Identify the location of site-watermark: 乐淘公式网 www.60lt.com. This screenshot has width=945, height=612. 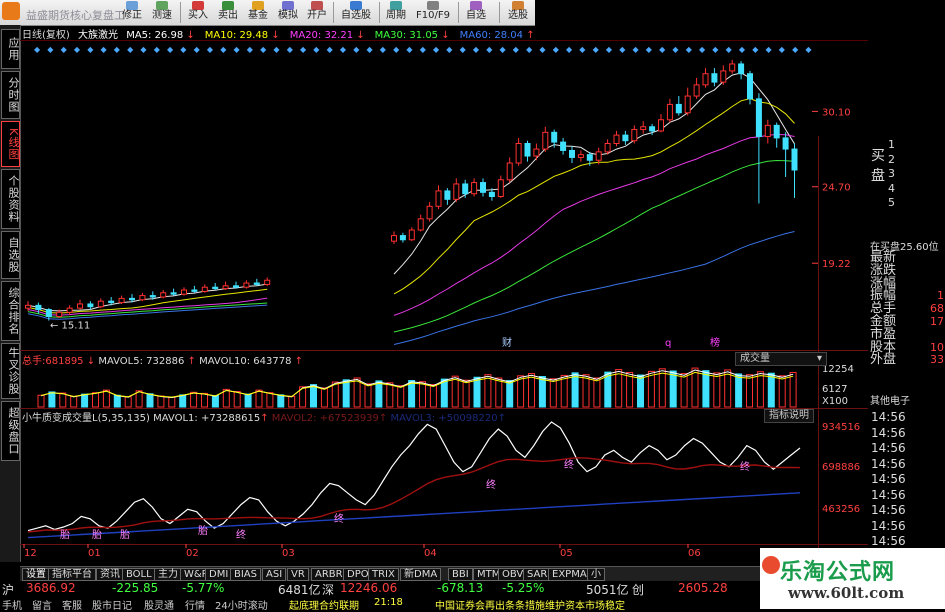
(852, 578).